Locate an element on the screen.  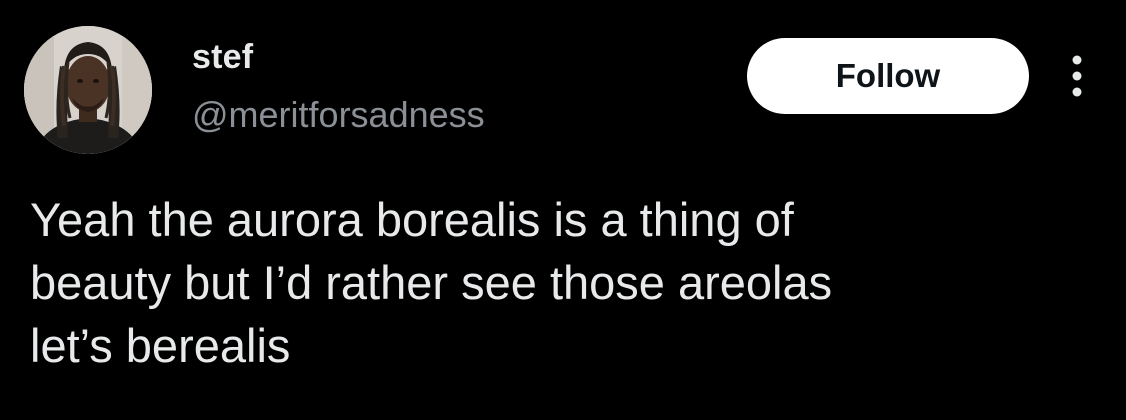
follow-button: Follow is located at coordinates (888, 76).